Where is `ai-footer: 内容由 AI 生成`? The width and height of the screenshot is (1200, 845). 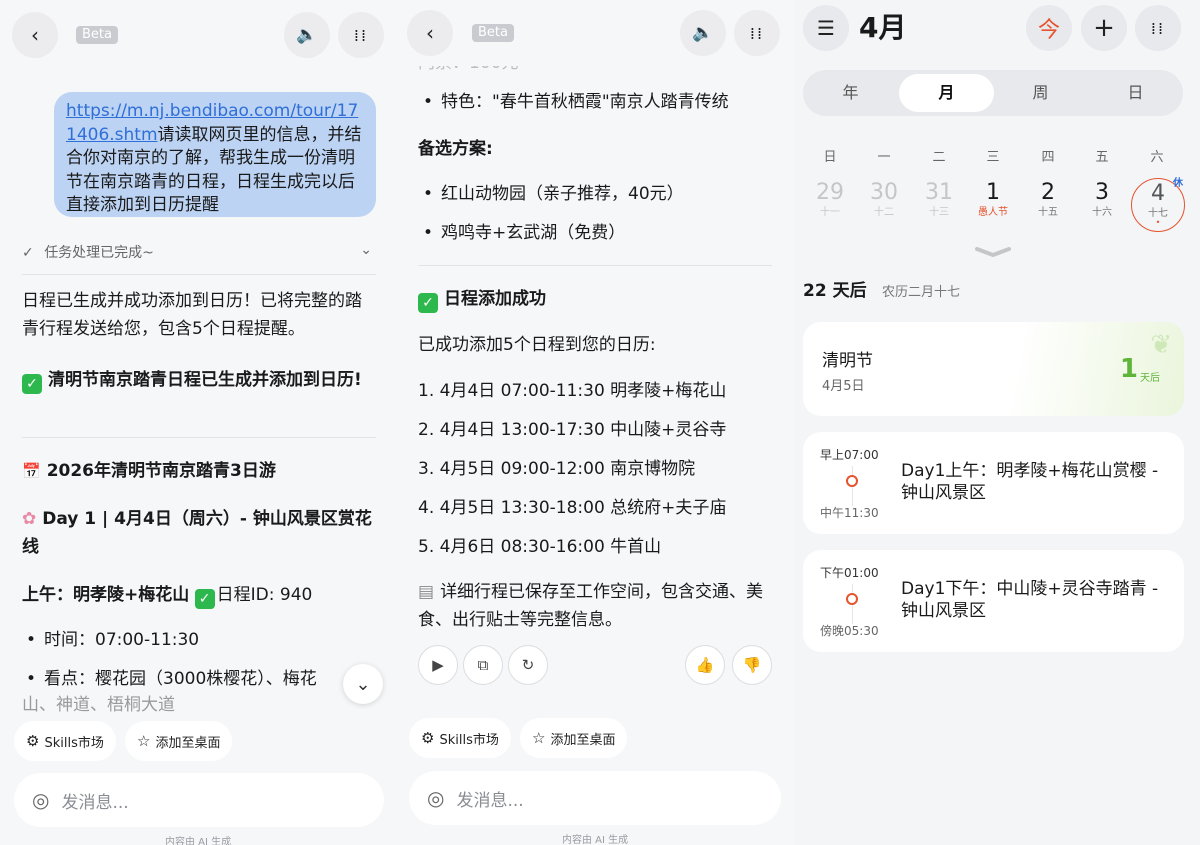
ai-footer: 内容由 AI 生成 is located at coordinates (595, 840).